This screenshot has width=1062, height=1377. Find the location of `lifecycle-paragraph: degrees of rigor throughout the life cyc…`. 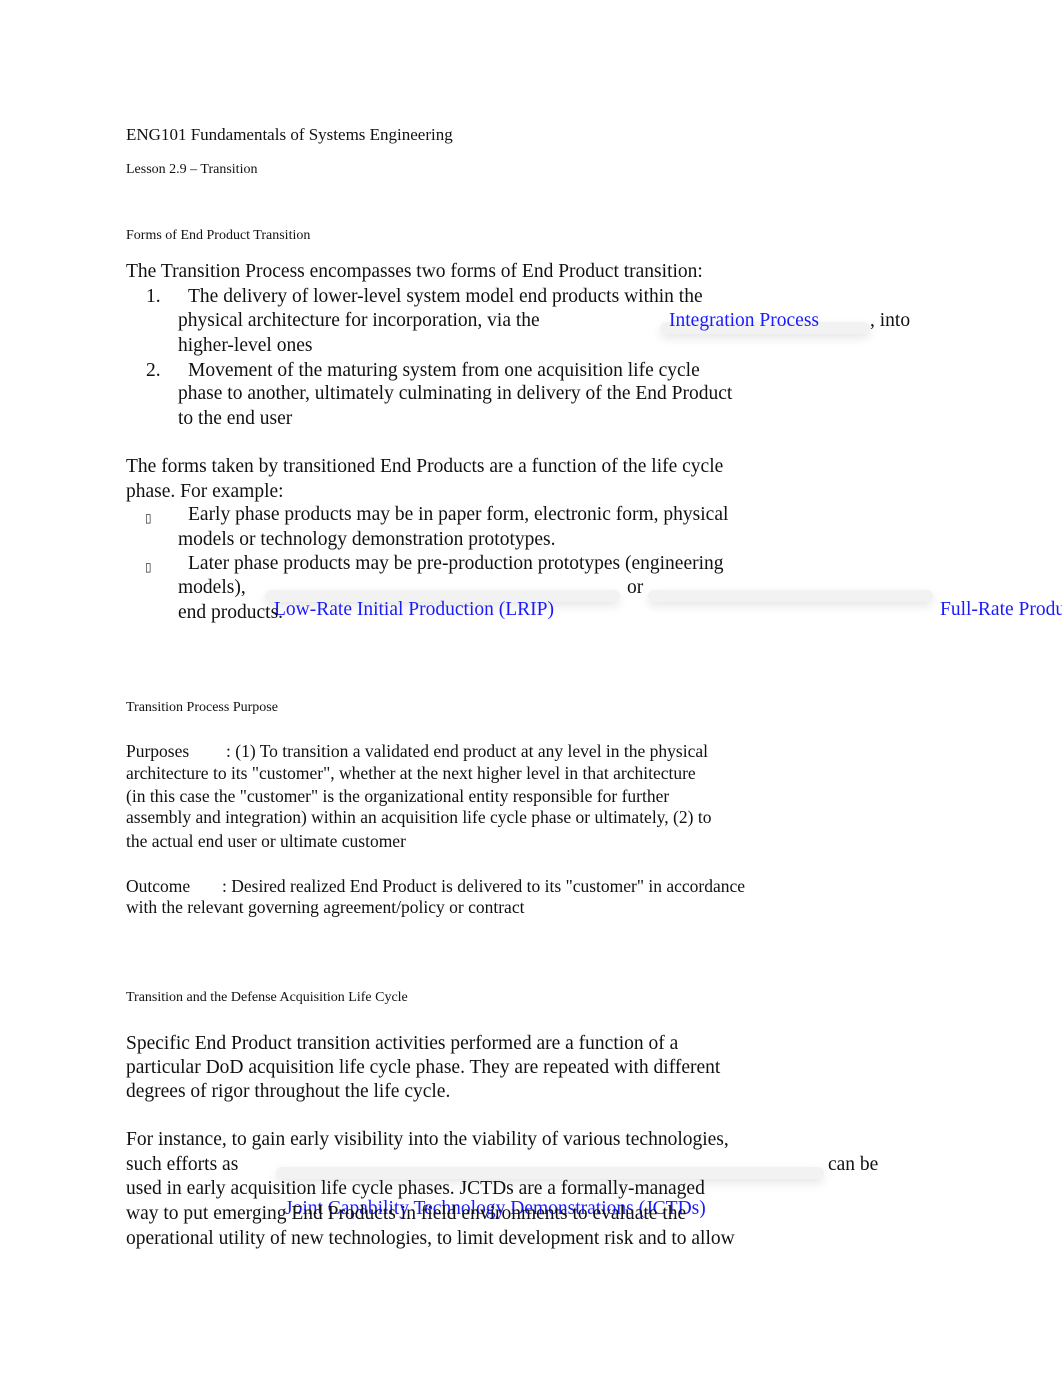

lifecycle-paragraph: degrees of rigor throughout the life cyc… is located at coordinates (288, 1091).